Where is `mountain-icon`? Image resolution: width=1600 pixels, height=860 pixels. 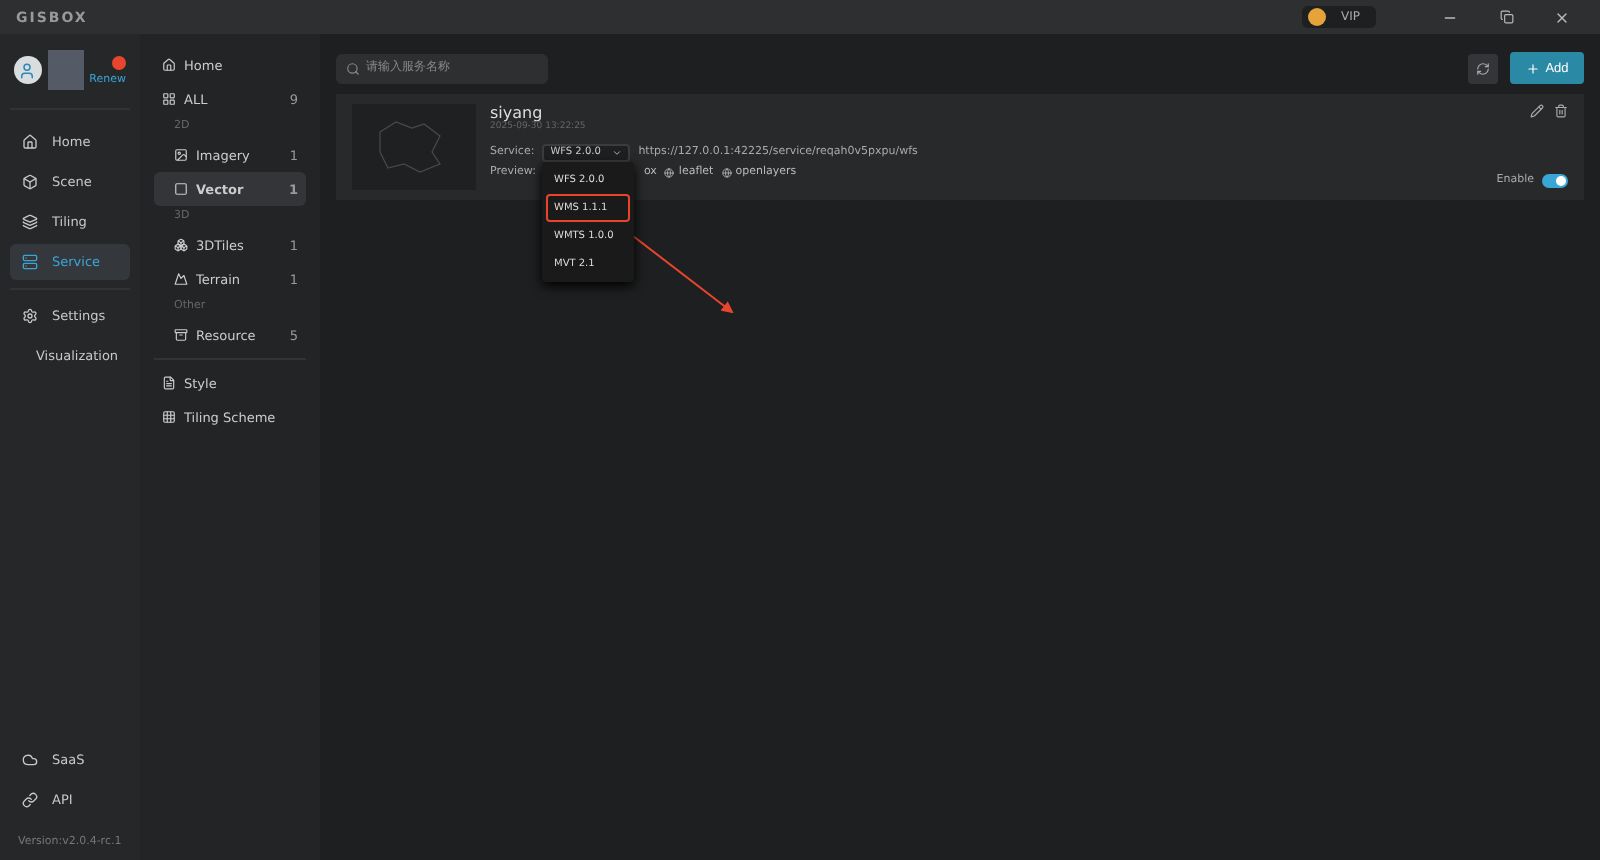 mountain-icon is located at coordinates (181, 279).